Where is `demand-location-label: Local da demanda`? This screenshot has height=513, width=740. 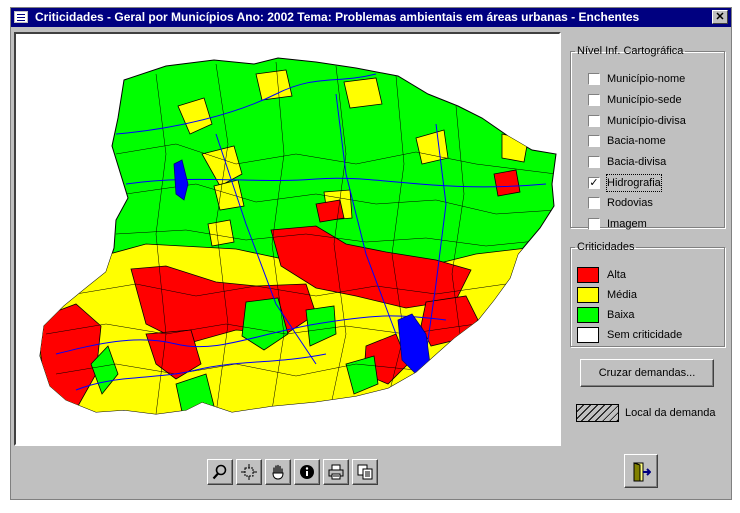 demand-location-label: Local da demanda is located at coordinates (670, 413).